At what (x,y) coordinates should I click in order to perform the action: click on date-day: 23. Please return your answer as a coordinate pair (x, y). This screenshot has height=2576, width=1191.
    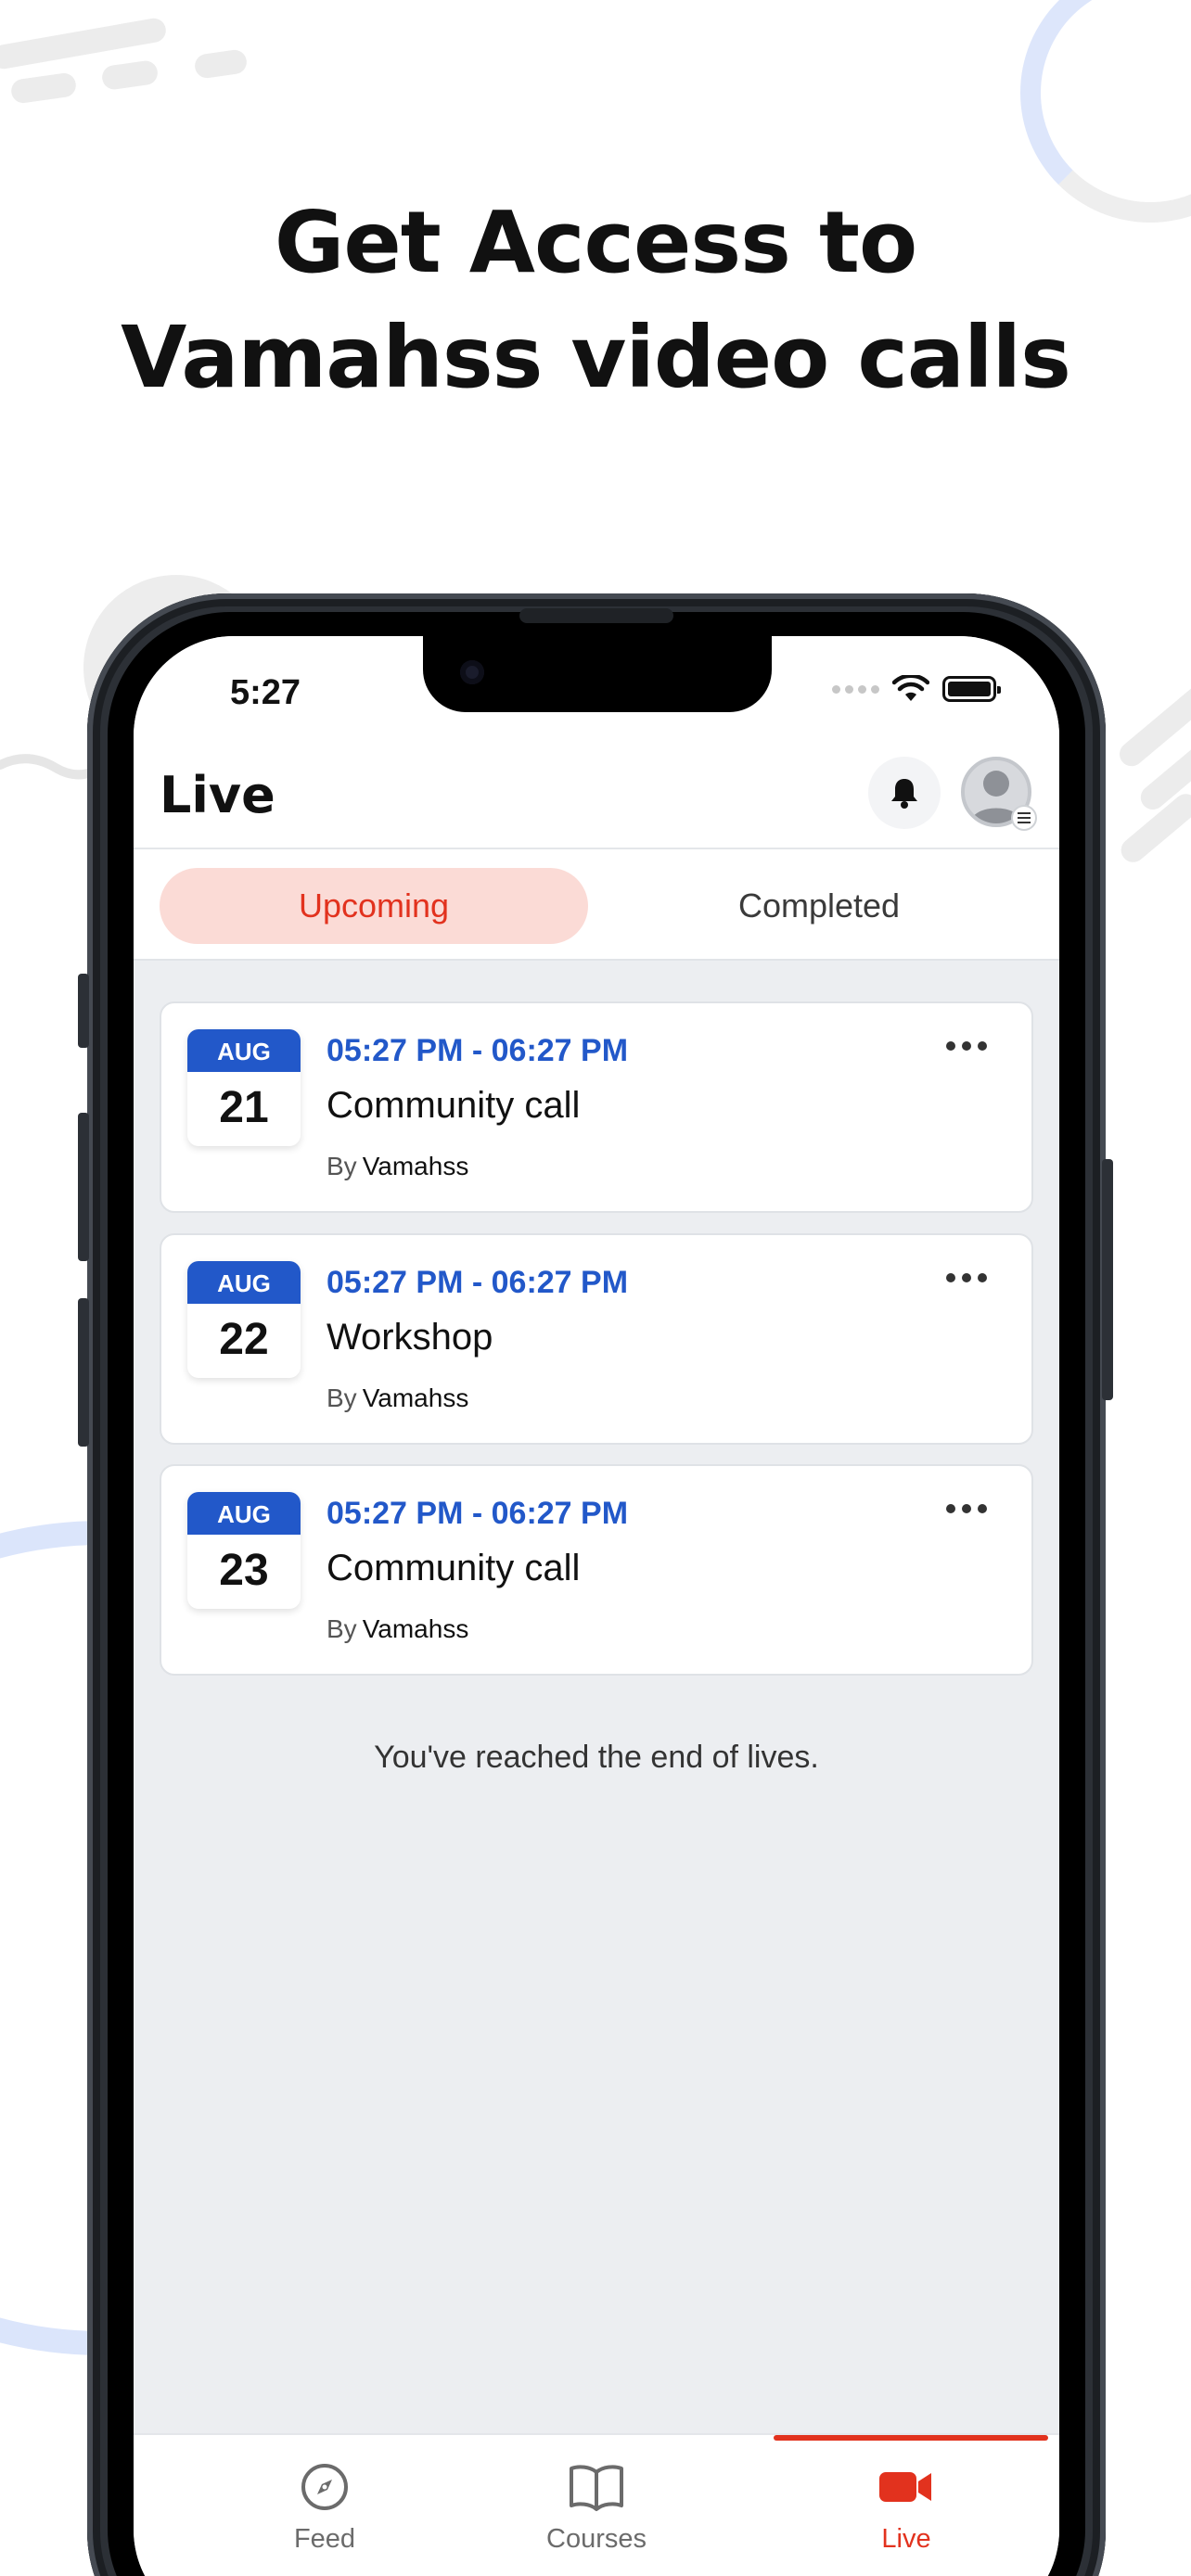
    Looking at the image, I should click on (244, 1571).